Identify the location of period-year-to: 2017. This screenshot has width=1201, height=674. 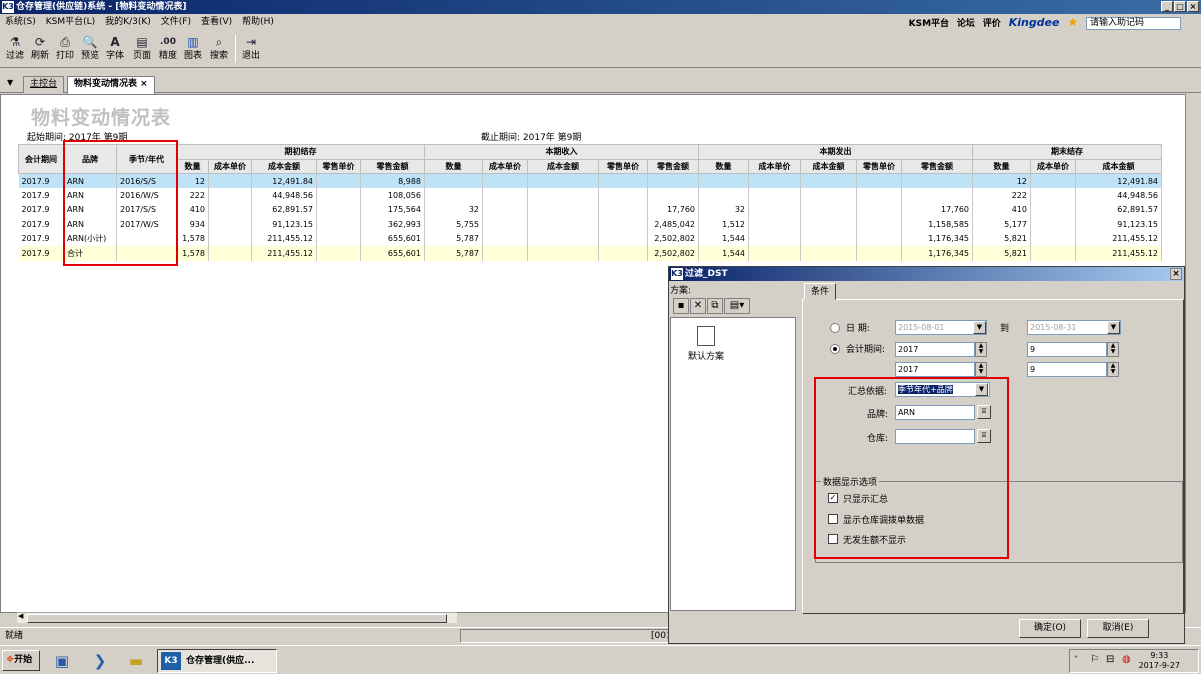
(935, 369).